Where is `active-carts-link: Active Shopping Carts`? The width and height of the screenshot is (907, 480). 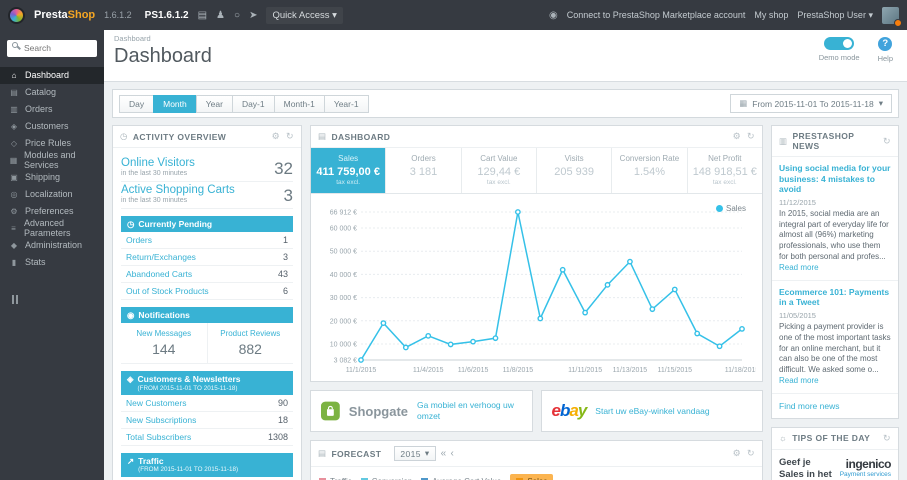
active-carts-link: Active Shopping Carts is located at coordinates (207, 190).